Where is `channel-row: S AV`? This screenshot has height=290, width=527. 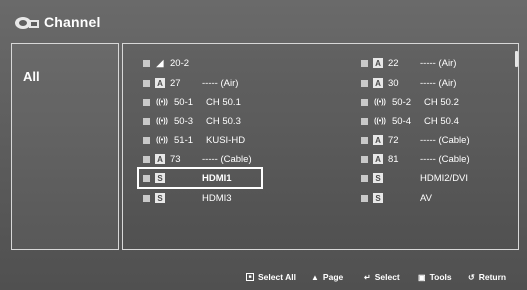
channel-row: S AV is located at coordinates (396, 198).